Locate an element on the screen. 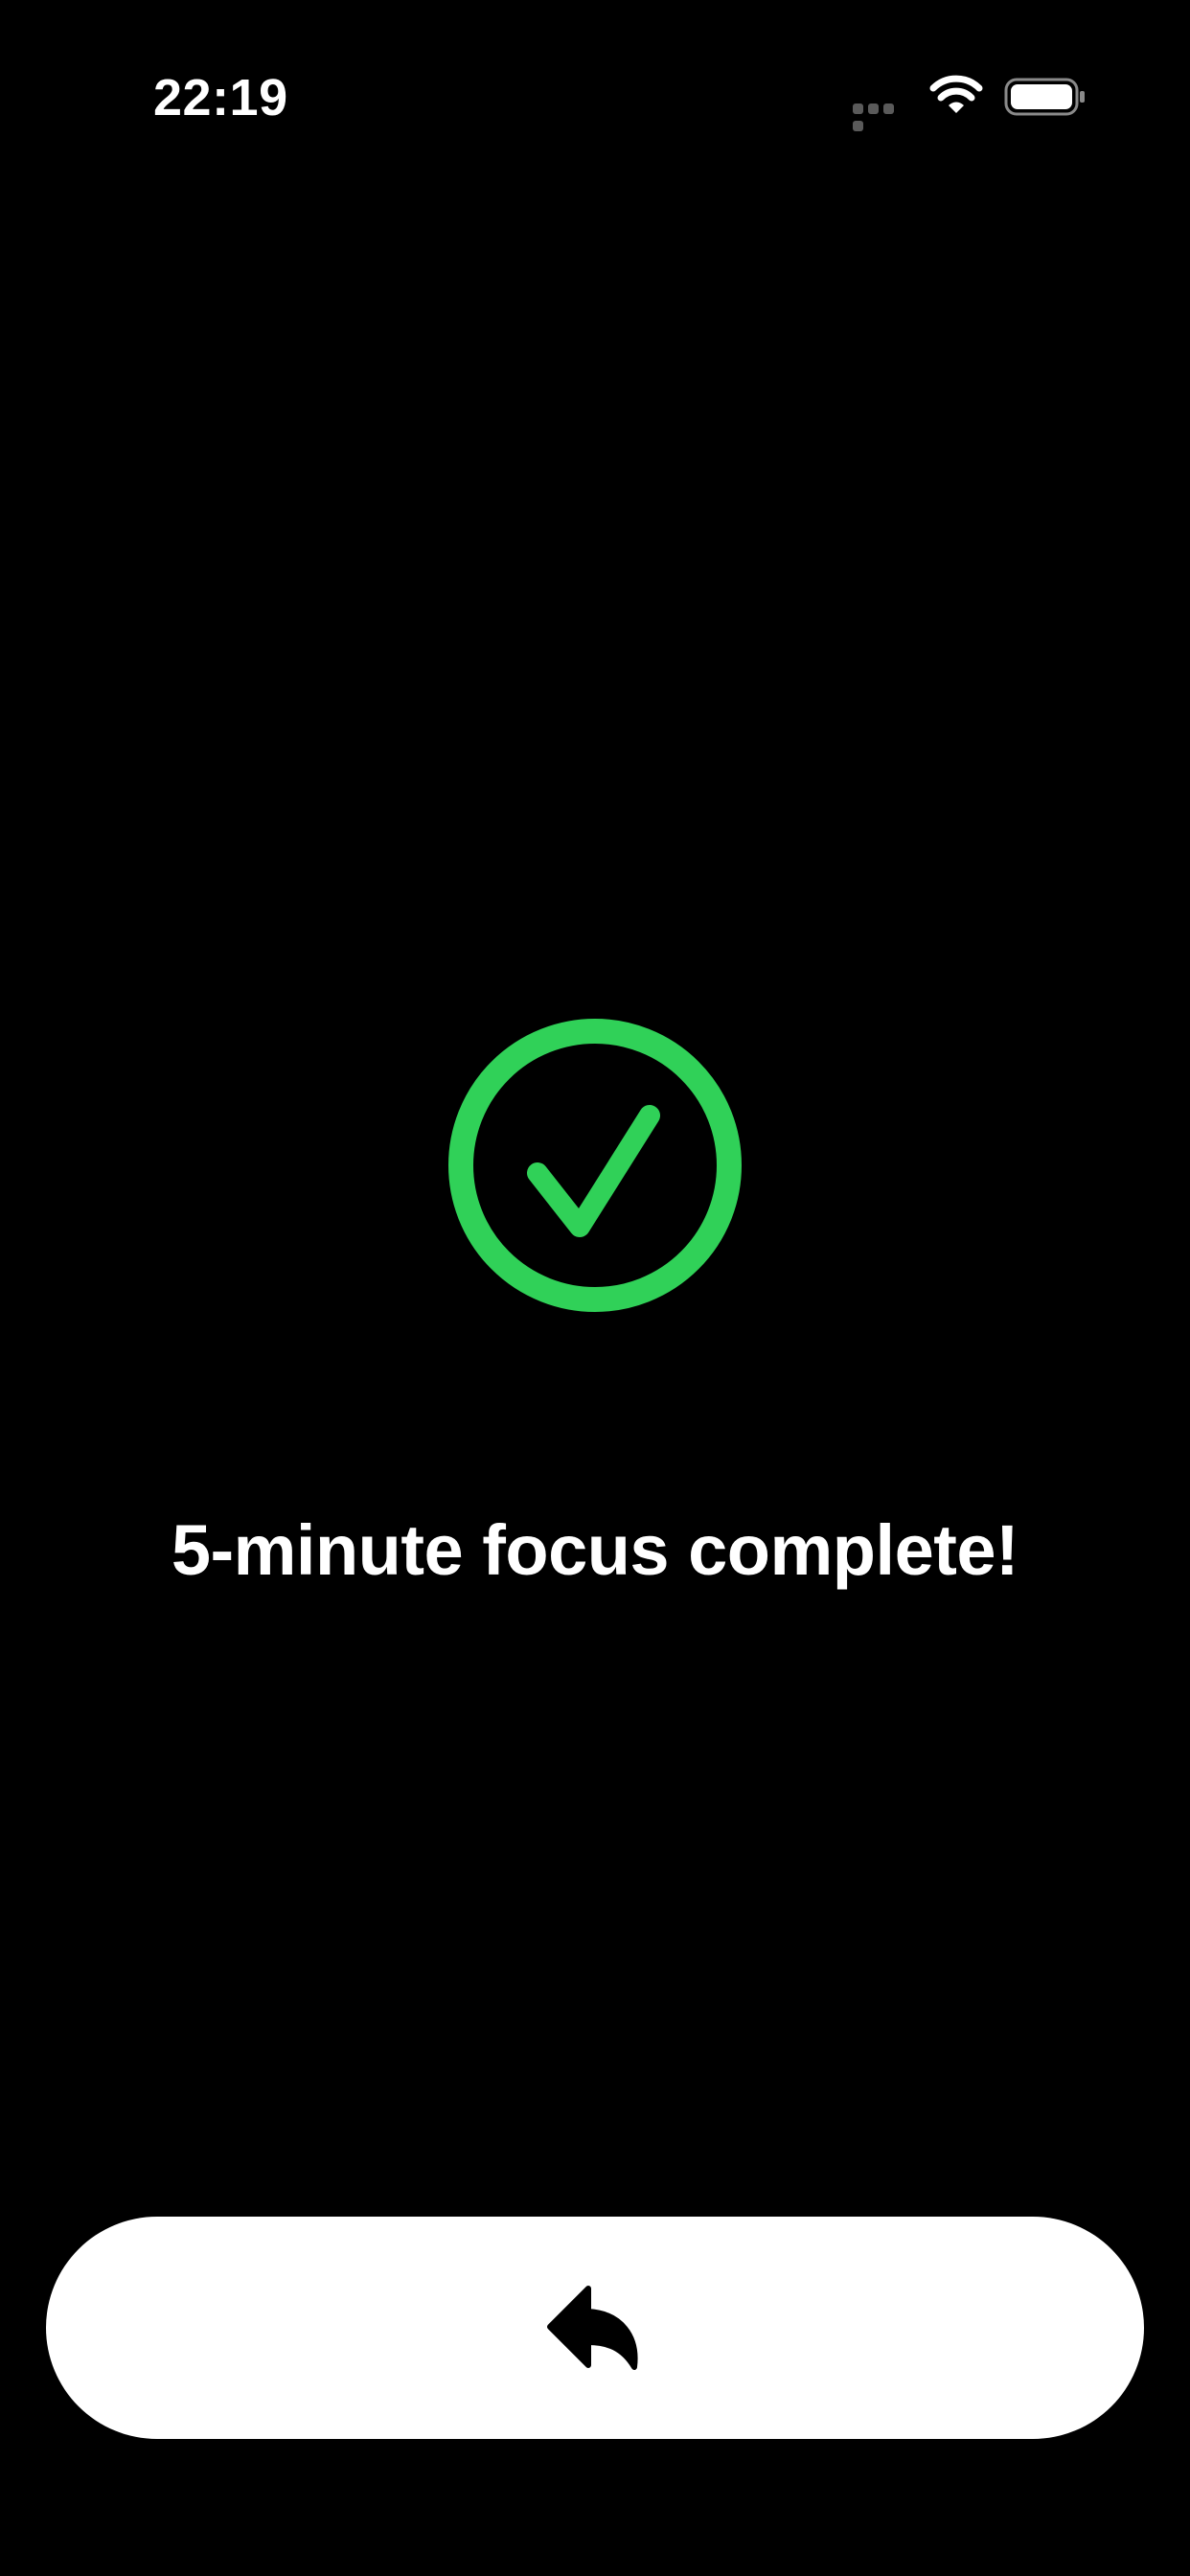 Image resolution: width=1190 pixels, height=2576 pixels. checkmark-circle-icon is located at coordinates (595, 1165).